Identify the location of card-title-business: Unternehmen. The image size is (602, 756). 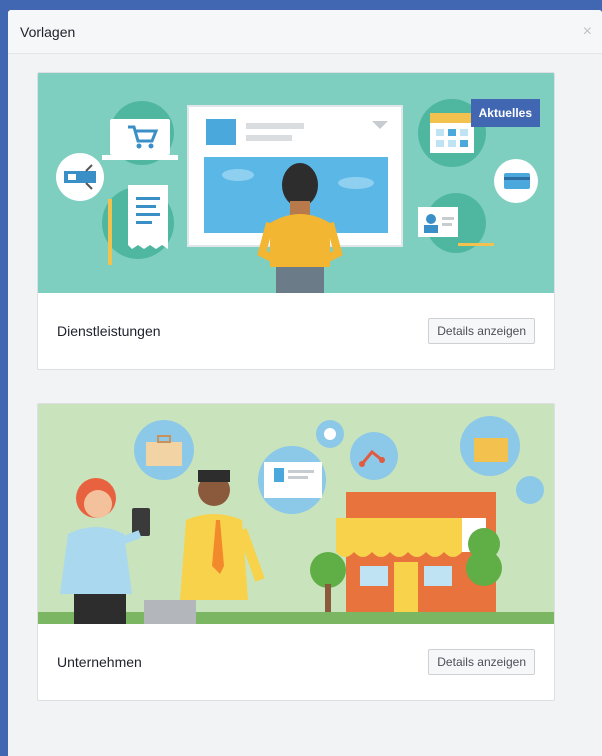
(99, 662).